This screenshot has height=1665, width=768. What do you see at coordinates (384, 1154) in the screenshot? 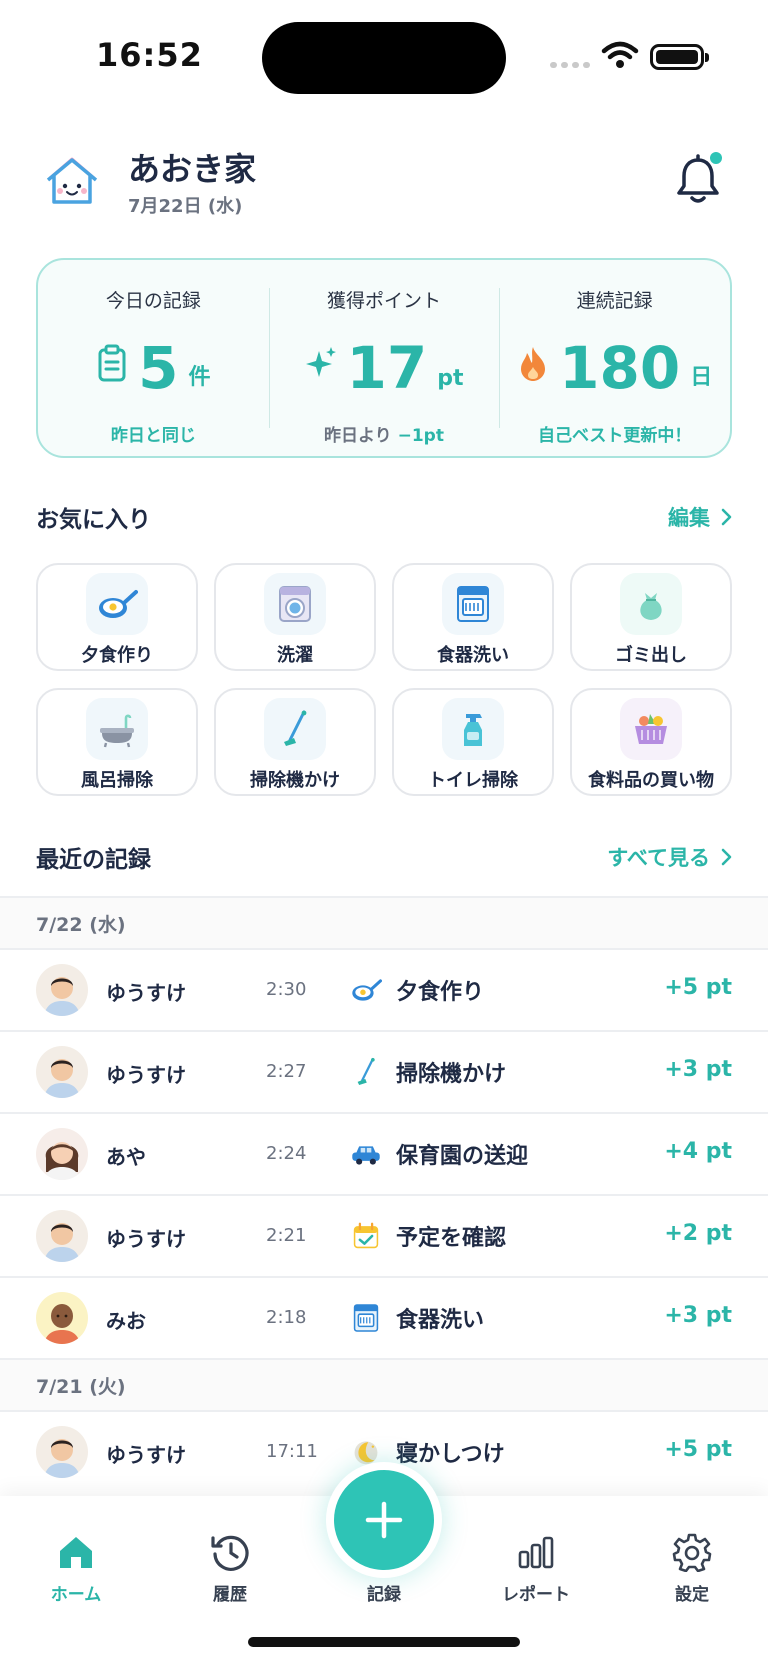
I see `record-row: あや 2:24 保育園の送迎 +4 pt` at bounding box center [384, 1154].